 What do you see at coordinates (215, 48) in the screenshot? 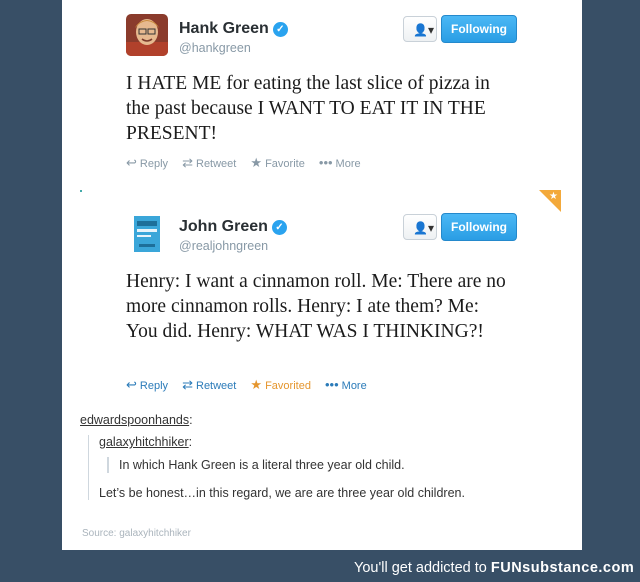
I see `user-handle: @hankgreen` at bounding box center [215, 48].